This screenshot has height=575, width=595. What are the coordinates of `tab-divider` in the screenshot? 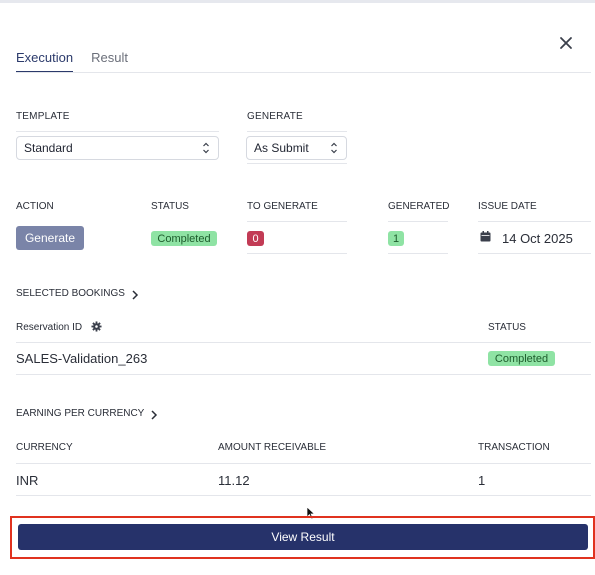 It's located at (303, 72).